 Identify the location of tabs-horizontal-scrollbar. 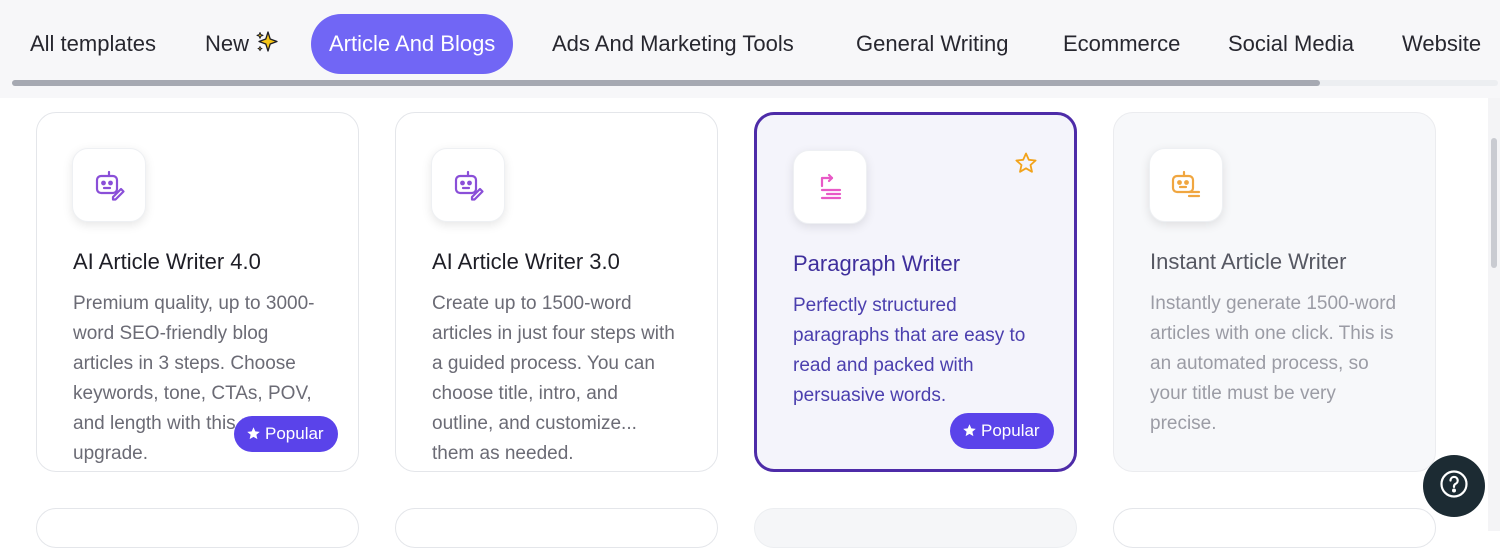
(755, 83).